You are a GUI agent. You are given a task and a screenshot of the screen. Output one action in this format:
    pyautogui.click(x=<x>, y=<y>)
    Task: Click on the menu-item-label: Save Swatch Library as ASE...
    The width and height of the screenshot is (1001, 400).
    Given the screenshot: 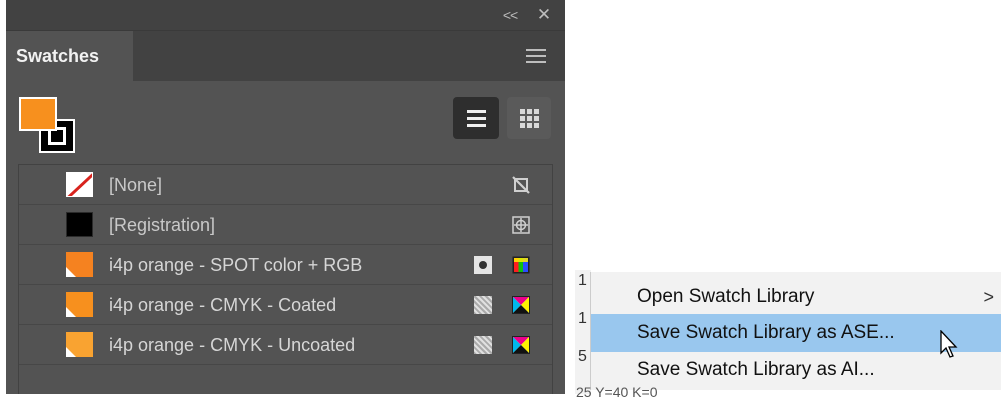 What is the action you would take?
    pyautogui.click(x=766, y=332)
    